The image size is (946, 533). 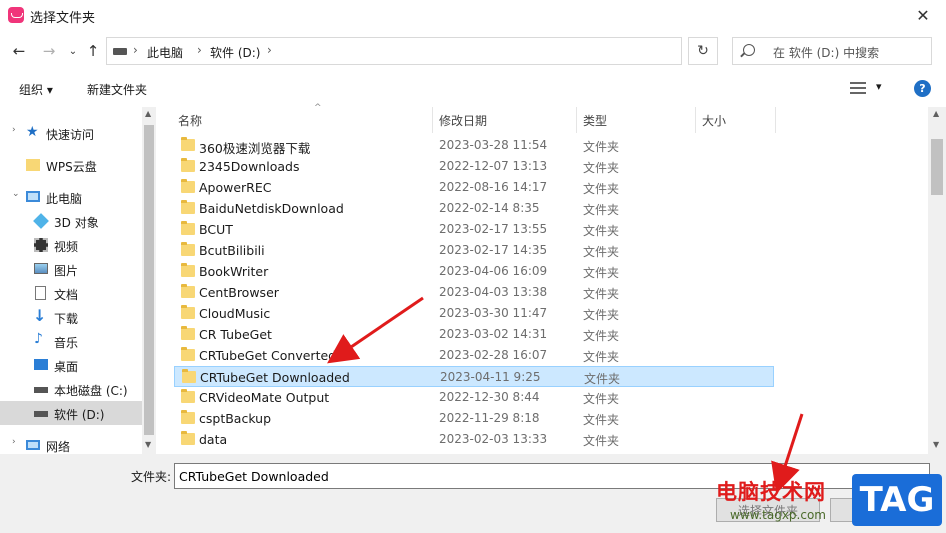 What do you see at coordinates (19, 51) in the screenshot?
I see `back-icon: ←` at bounding box center [19, 51].